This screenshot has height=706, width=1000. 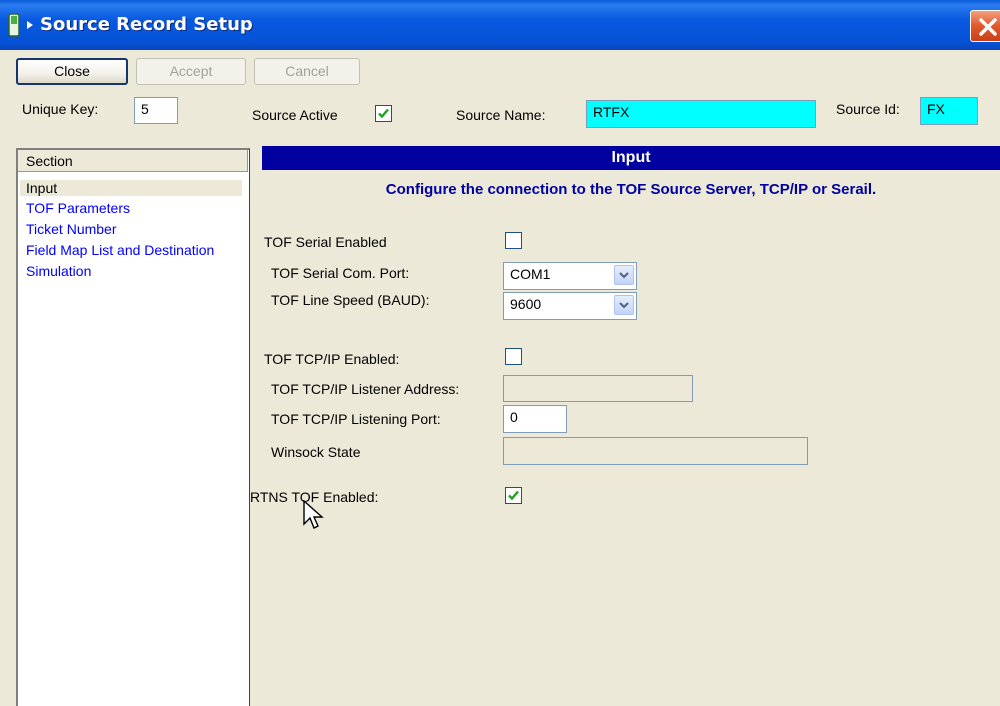 I want to click on winsock-state-label: Winsock State, so click(x=316, y=452).